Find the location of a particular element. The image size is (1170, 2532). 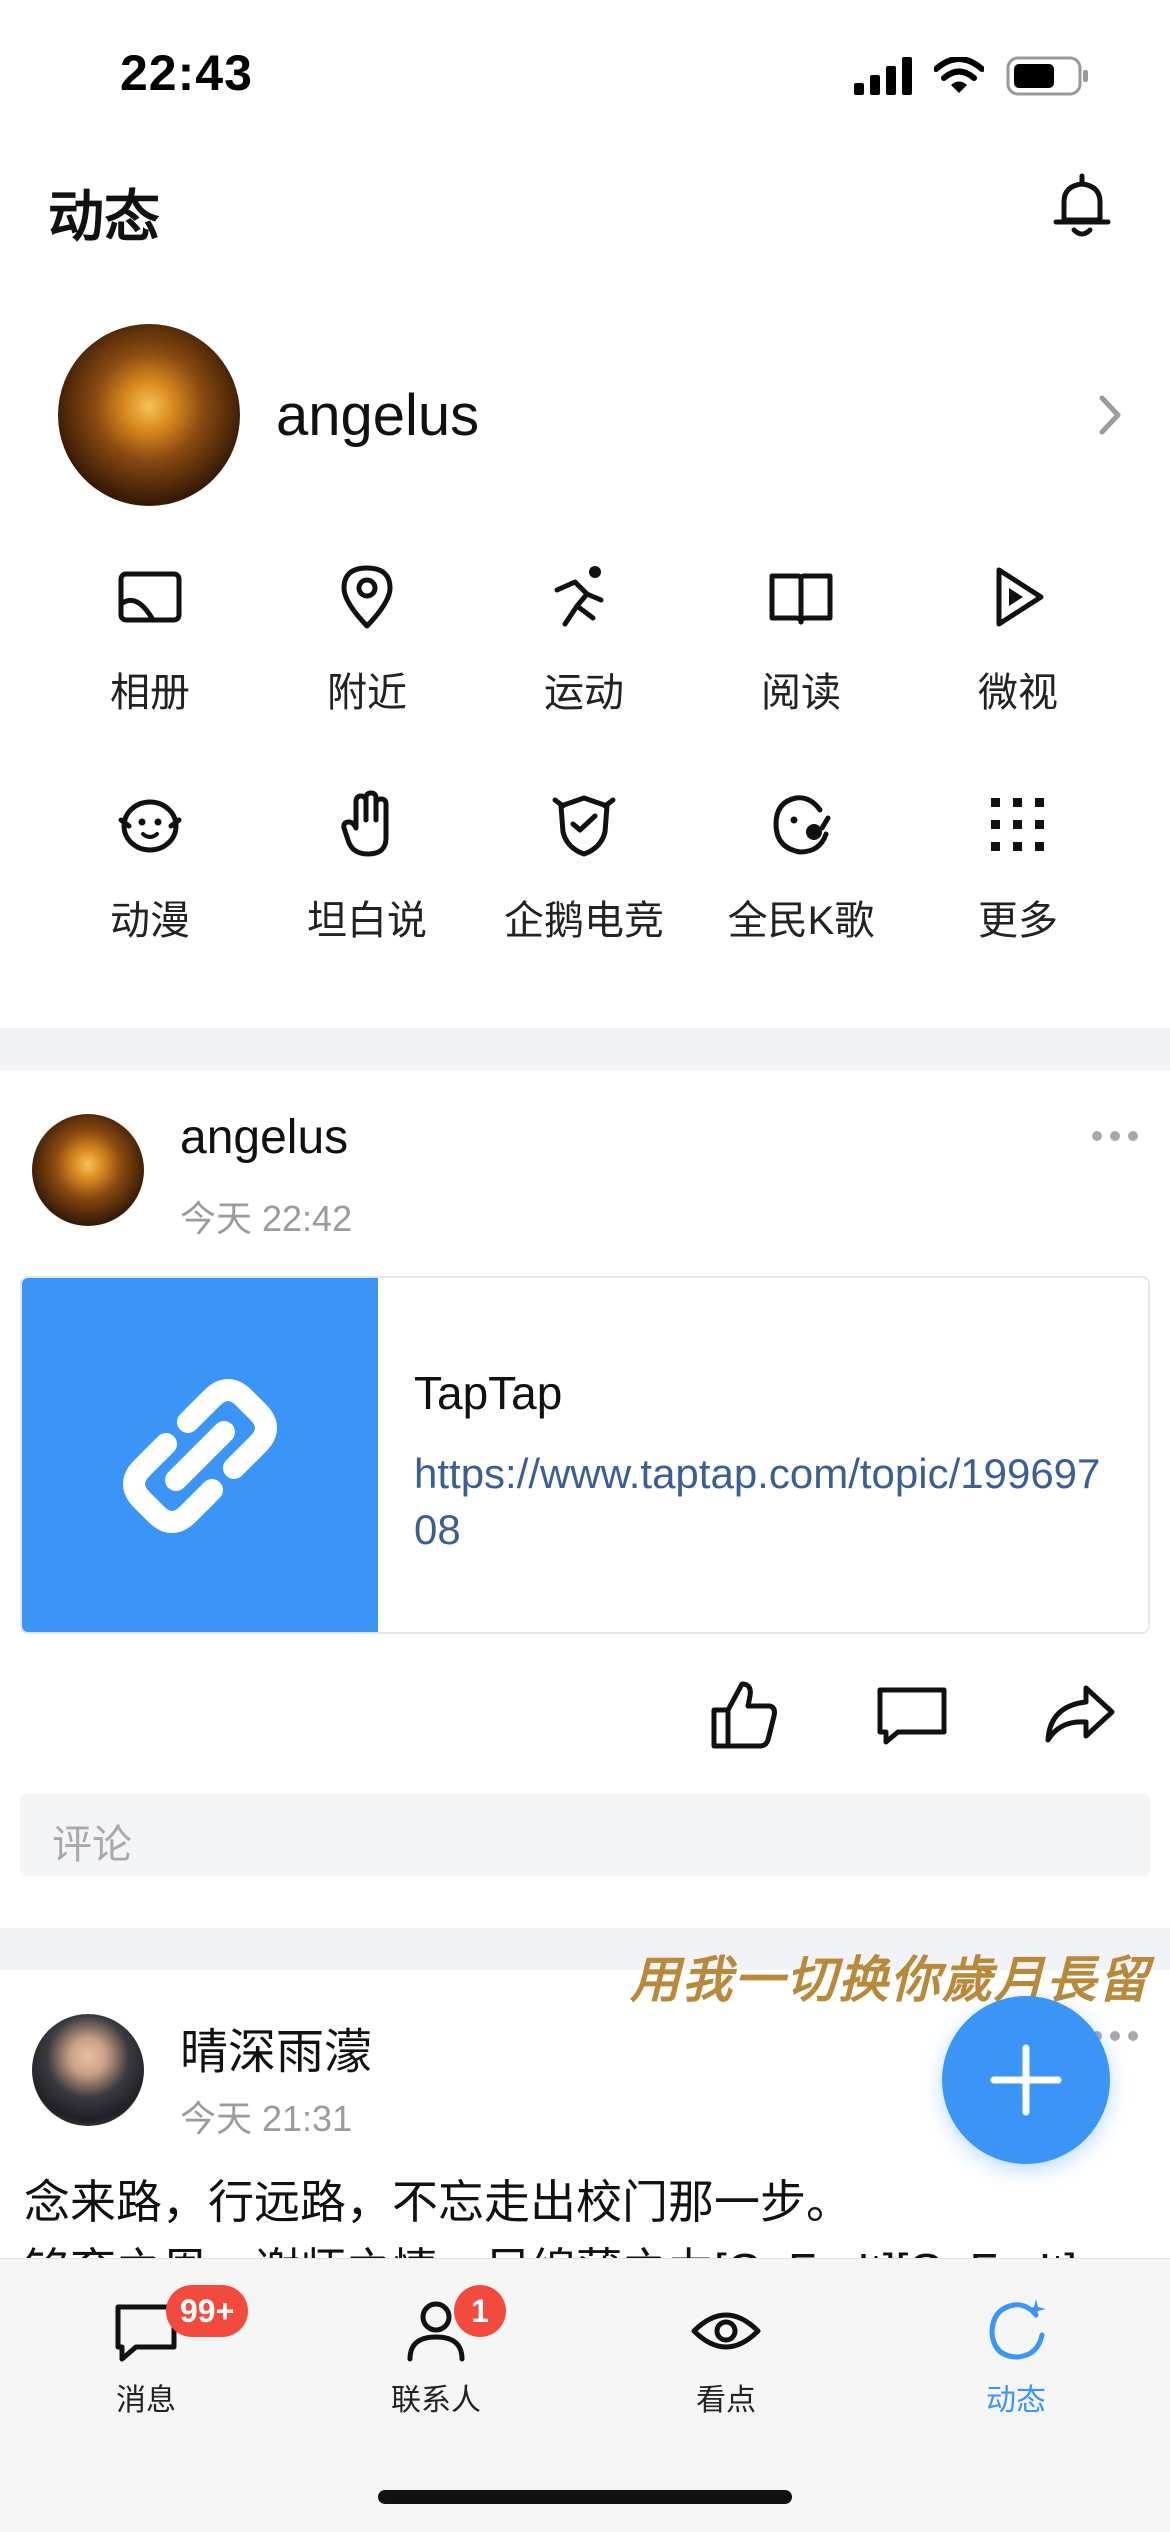

refresh-star-icon is located at coordinates (1017, 2329).